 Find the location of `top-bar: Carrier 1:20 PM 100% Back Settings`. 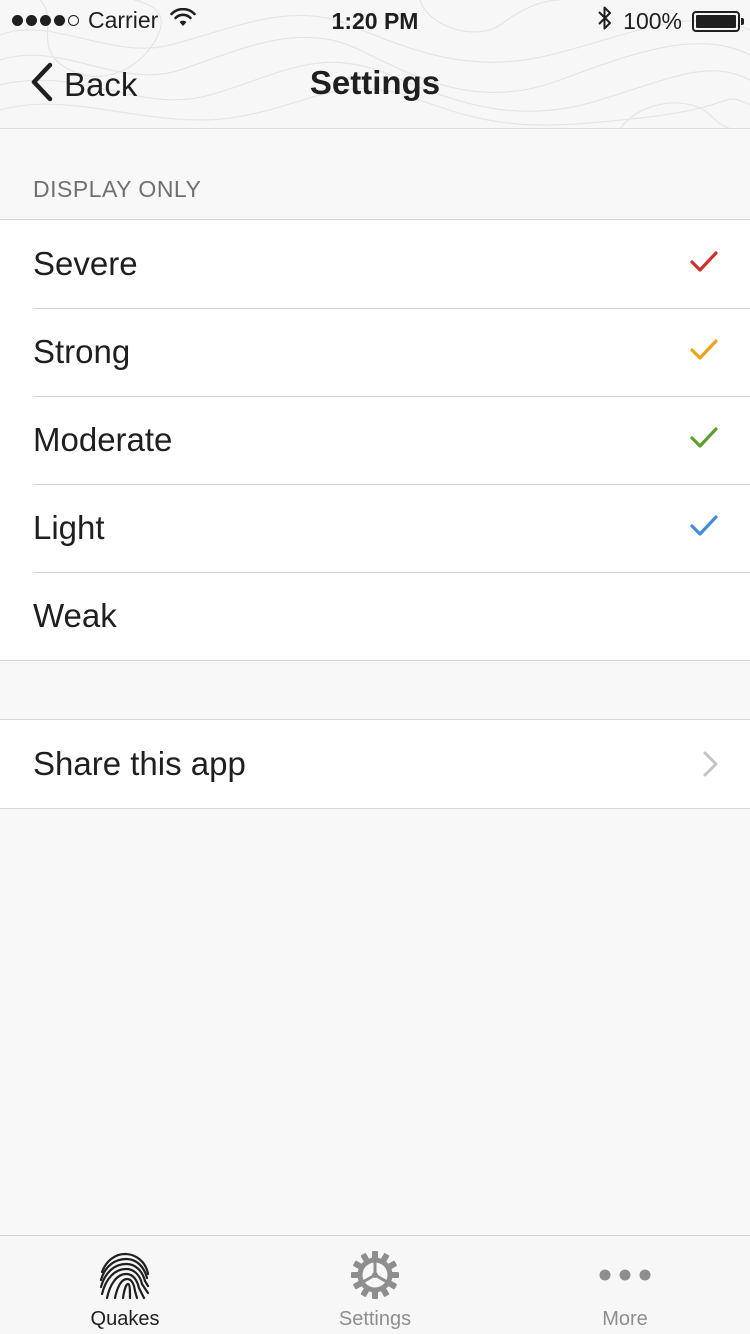

top-bar: Carrier 1:20 PM 100% Back Settings is located at coordinates (375, 64).